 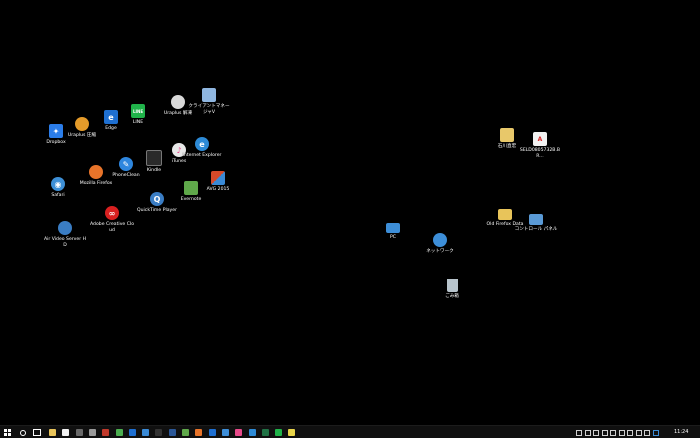 I want to click on tray-chevron-up, so click(x=579, y=432).